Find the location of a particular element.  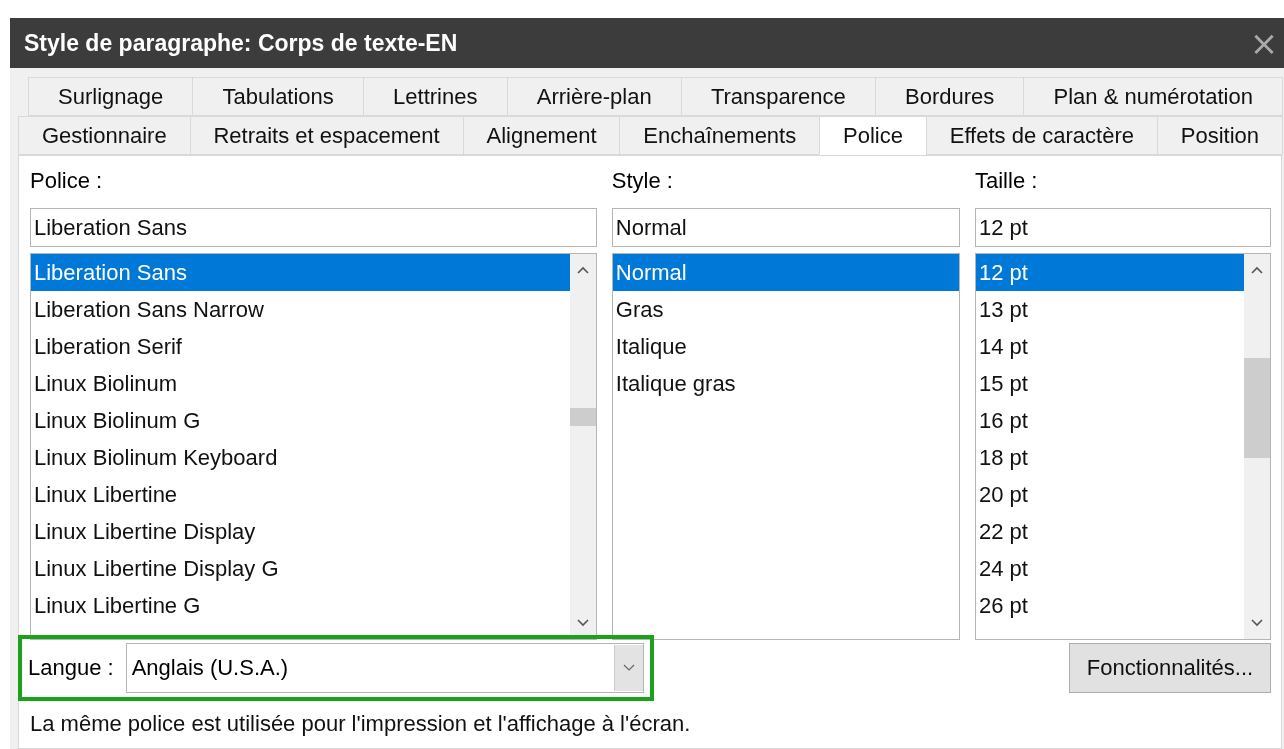

list-item: Gras is located at coordinates (785, 309).